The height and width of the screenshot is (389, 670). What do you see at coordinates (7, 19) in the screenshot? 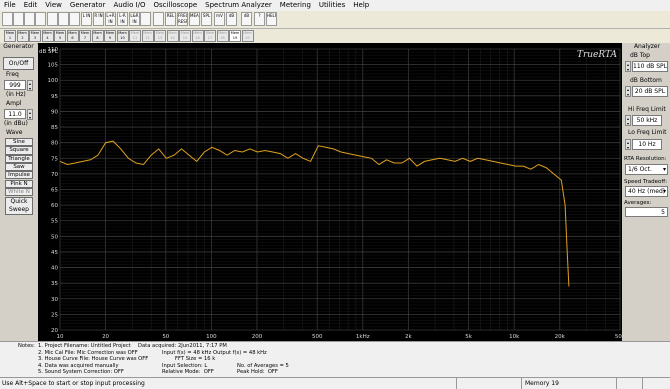
I see `file-icon` at bounding box center [7, 19].